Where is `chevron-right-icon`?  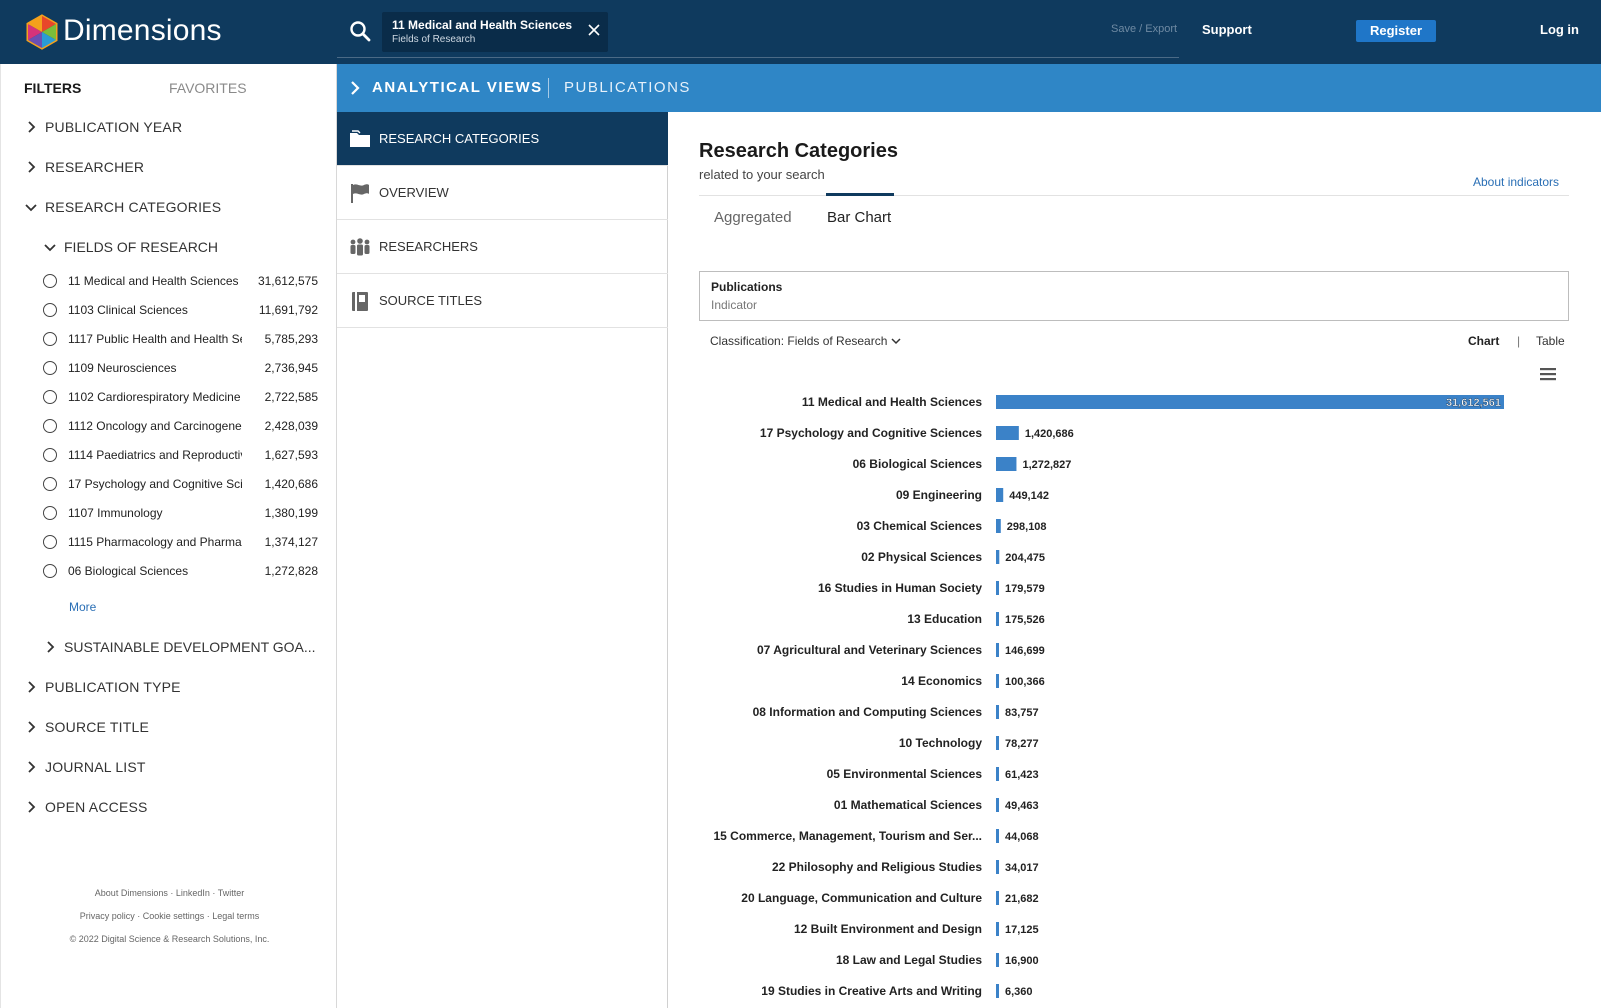 chevron-right-icon is located at coordinates (355, 88).